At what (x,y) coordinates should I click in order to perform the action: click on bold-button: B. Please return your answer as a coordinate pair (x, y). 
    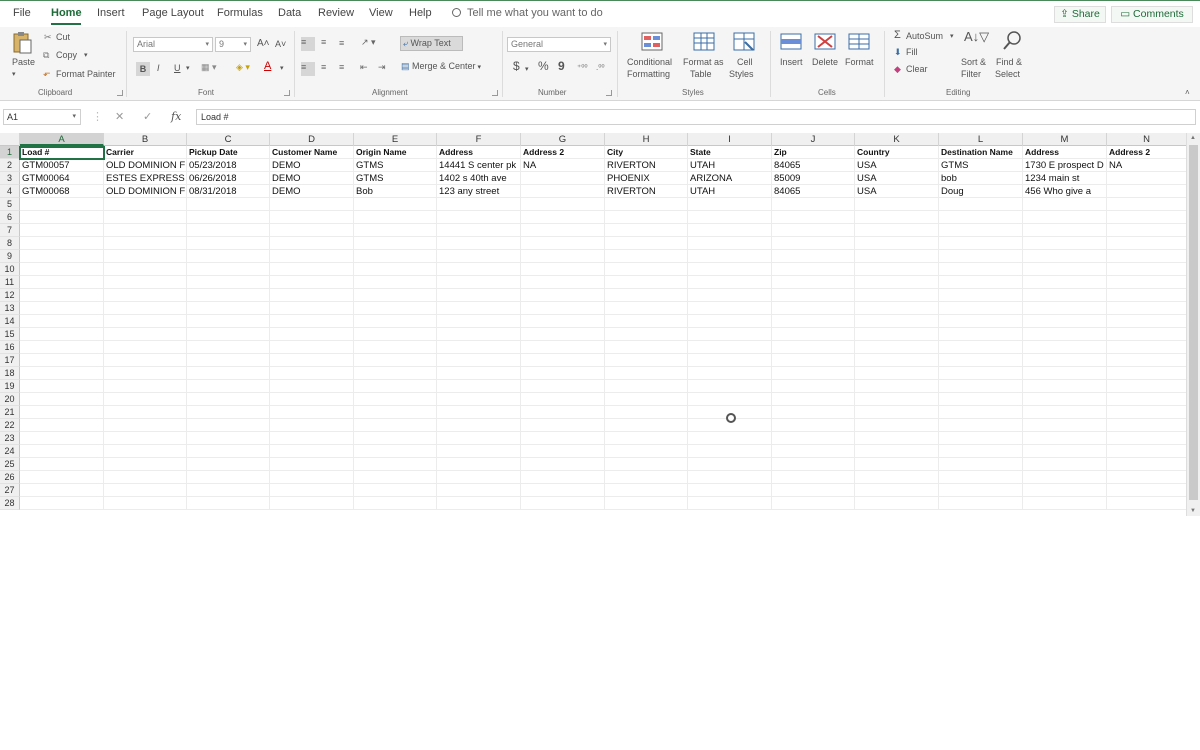
    Looking at the image, I should click on (143, 69).